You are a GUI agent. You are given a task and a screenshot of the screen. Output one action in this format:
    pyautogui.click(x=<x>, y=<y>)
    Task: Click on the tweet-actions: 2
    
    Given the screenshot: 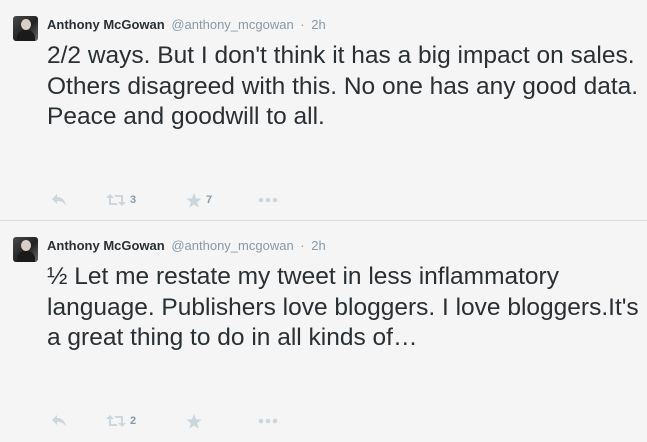 What is the action you would take?
    pyautogui.click(x=167, y=421)
    